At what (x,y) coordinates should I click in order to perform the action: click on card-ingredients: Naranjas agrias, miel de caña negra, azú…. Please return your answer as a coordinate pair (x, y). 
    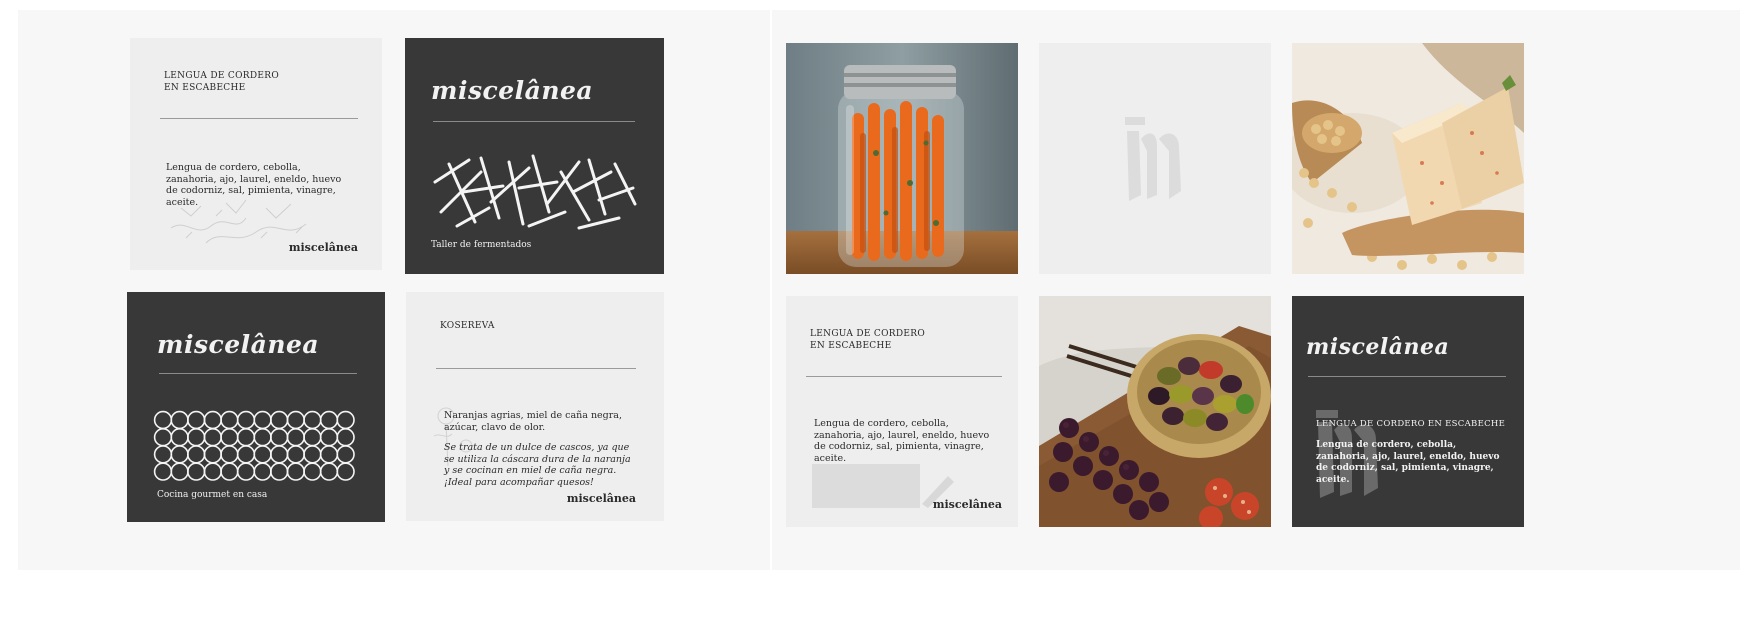
    Looking at the image, I should click on (533, 421).